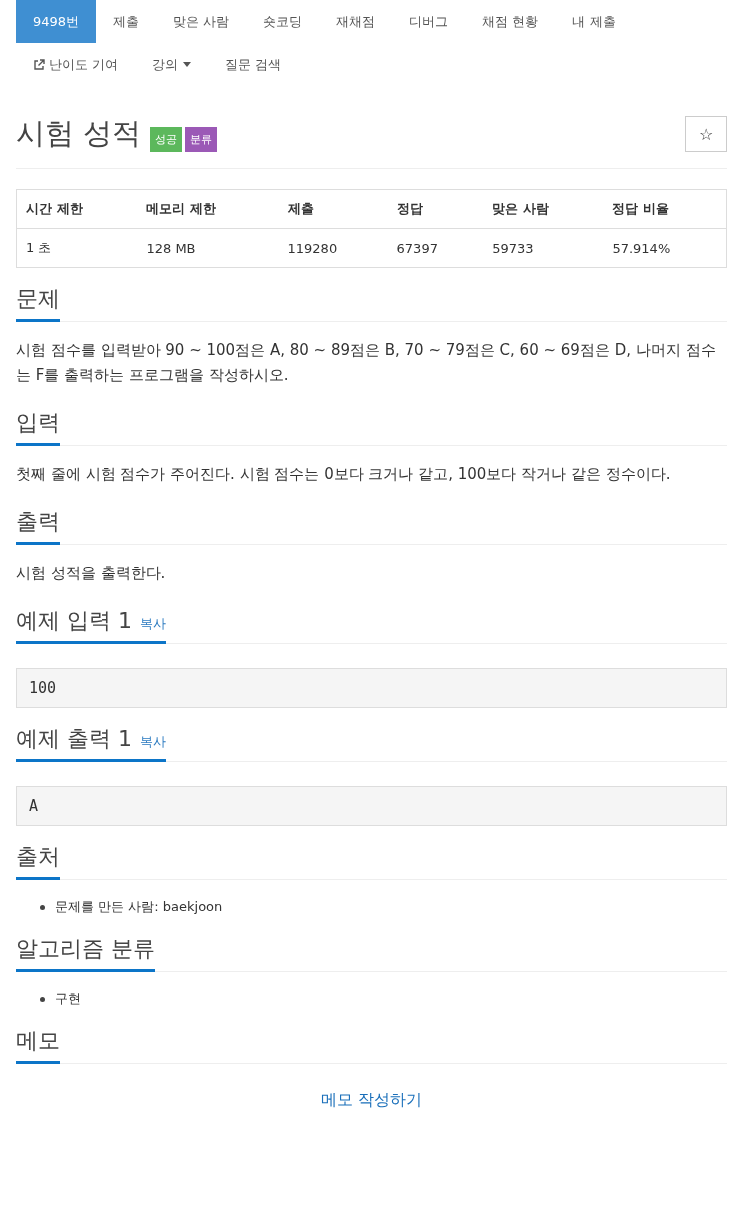 This screenshot has height=1220, width=743. I want to click on nav-tab: 재채점, so click(356, 21).